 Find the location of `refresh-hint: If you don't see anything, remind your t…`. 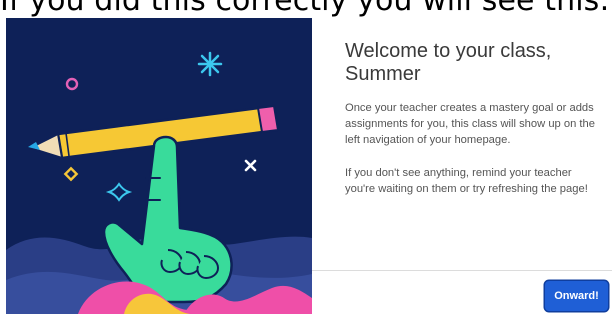

refresh-hint: If you don't see anything, remind your t… is located at coordinates (466, 181).